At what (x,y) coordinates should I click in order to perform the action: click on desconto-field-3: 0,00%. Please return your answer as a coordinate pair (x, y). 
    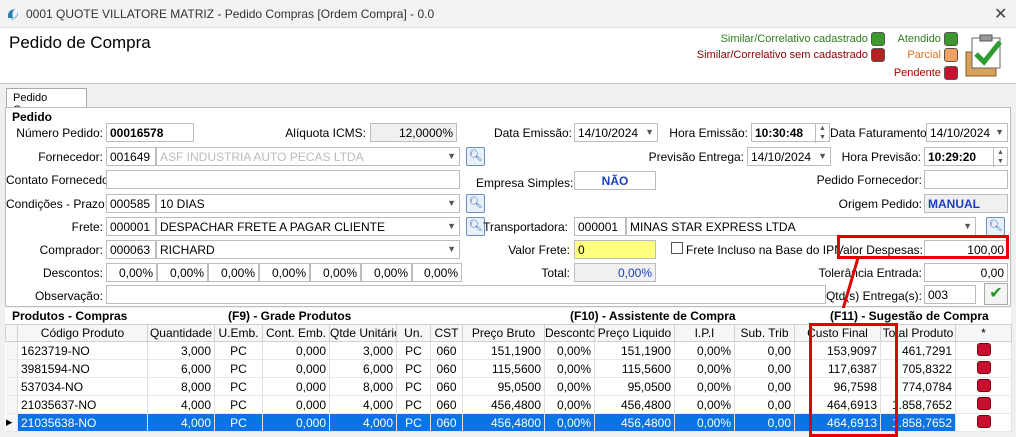
    Looking at the image, I should click on (233, 272).